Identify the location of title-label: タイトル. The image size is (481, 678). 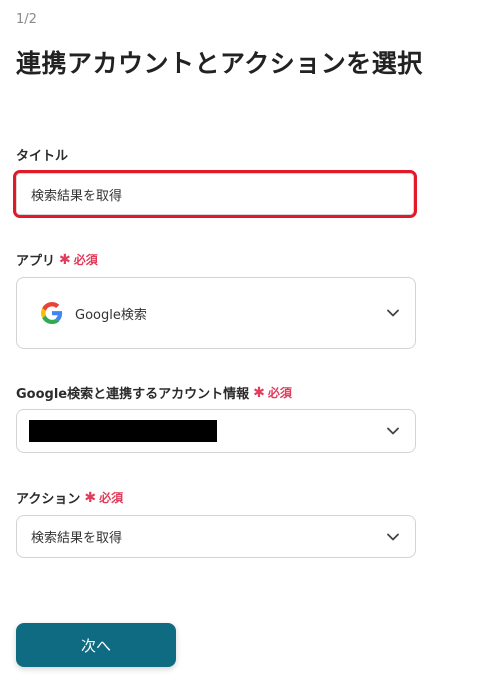
(42, 154).